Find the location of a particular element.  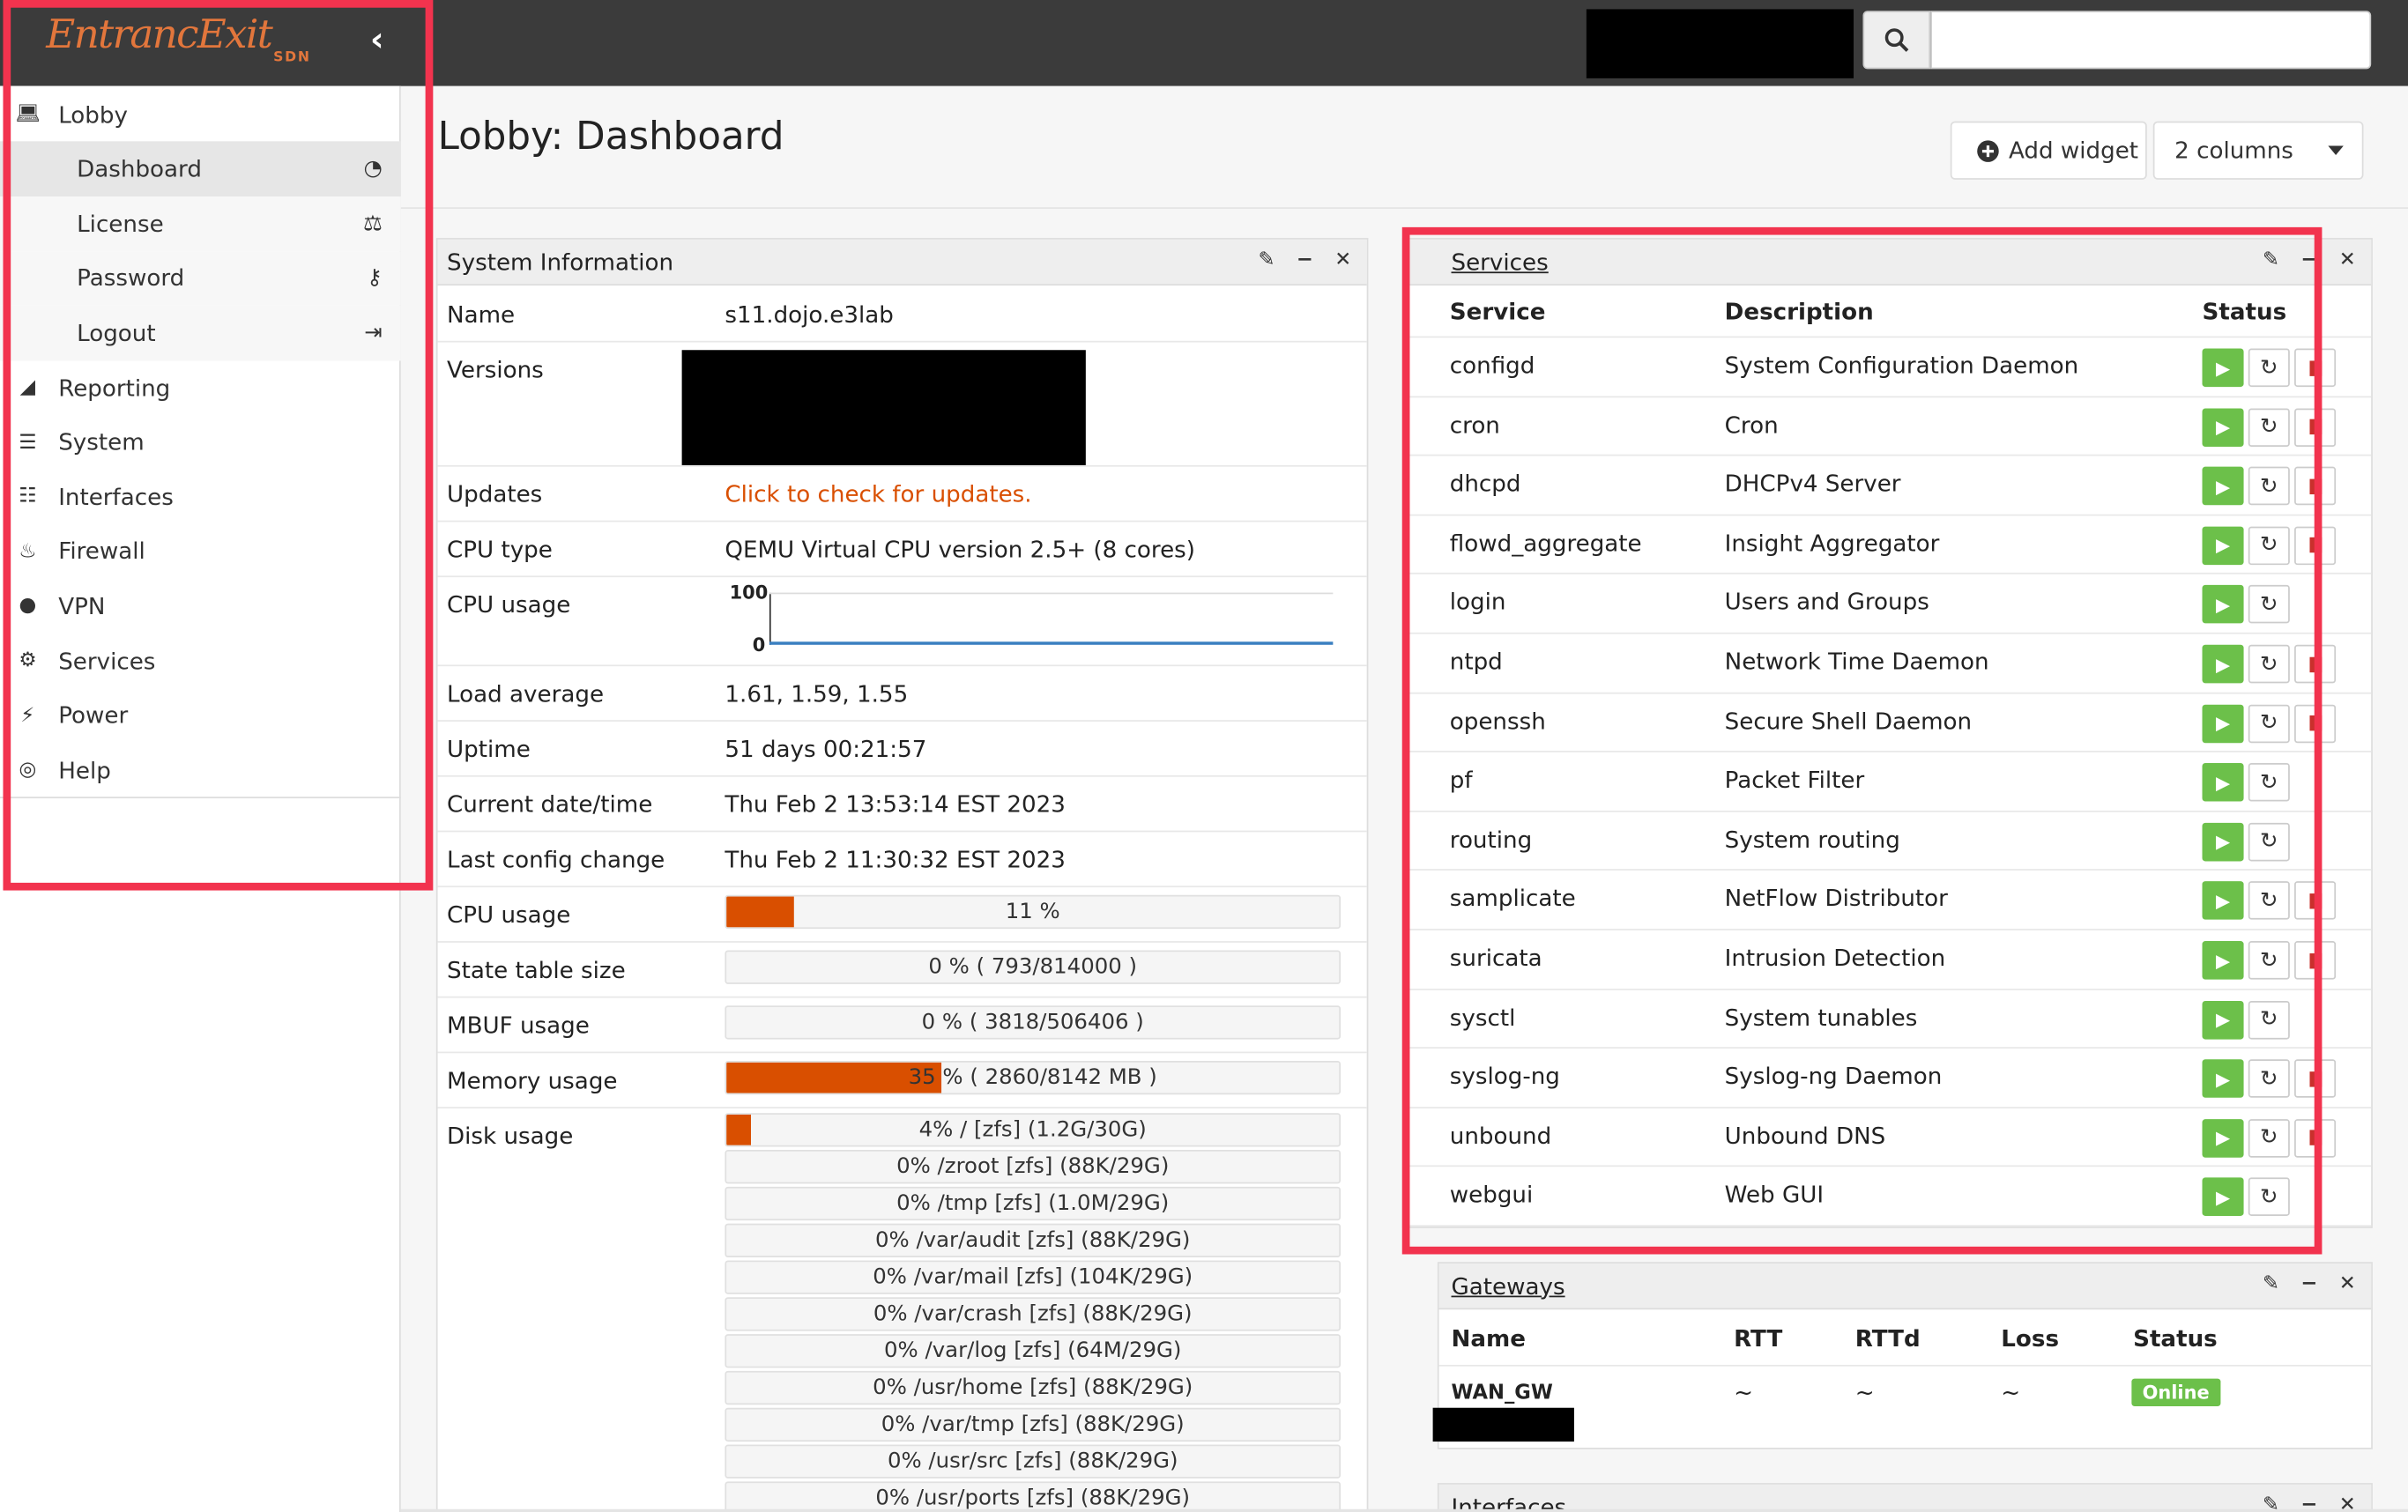

play-icon: ▶ is located at coordinates (2223, 427).